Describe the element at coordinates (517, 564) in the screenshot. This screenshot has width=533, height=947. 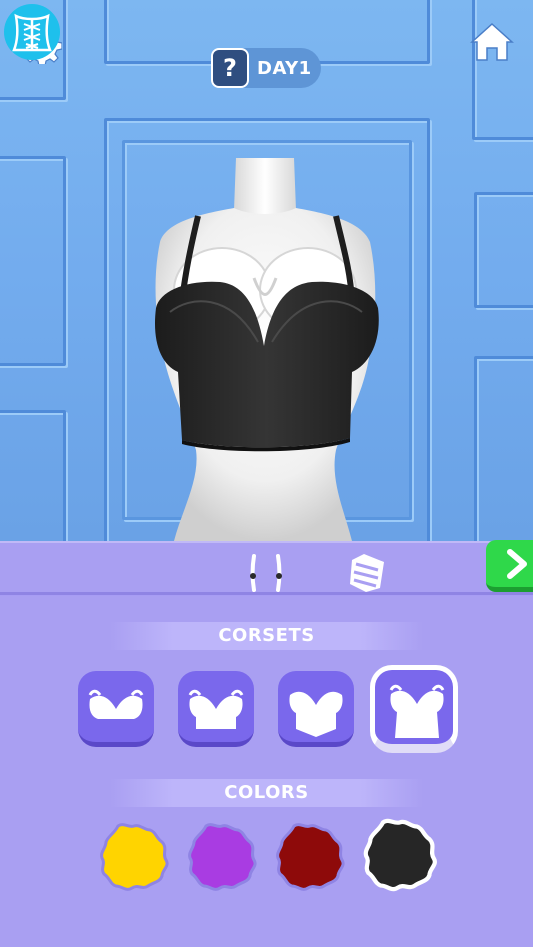
I see `chevron-right-icon` at that location.